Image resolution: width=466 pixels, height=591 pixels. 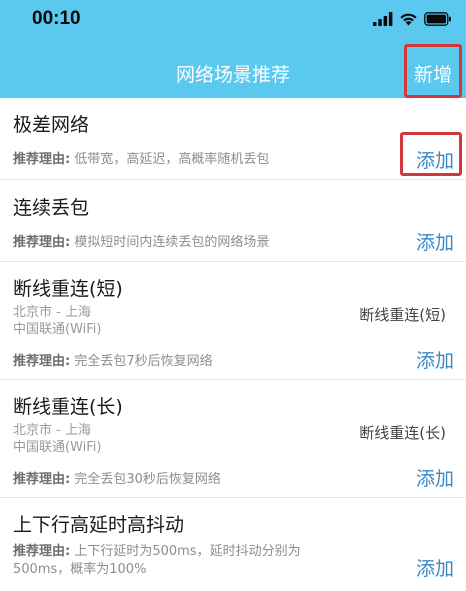 What do you see at coordinates (431, 154) in the screenshot?
I see `highlight-box-add` at bounding box center [431, 154].